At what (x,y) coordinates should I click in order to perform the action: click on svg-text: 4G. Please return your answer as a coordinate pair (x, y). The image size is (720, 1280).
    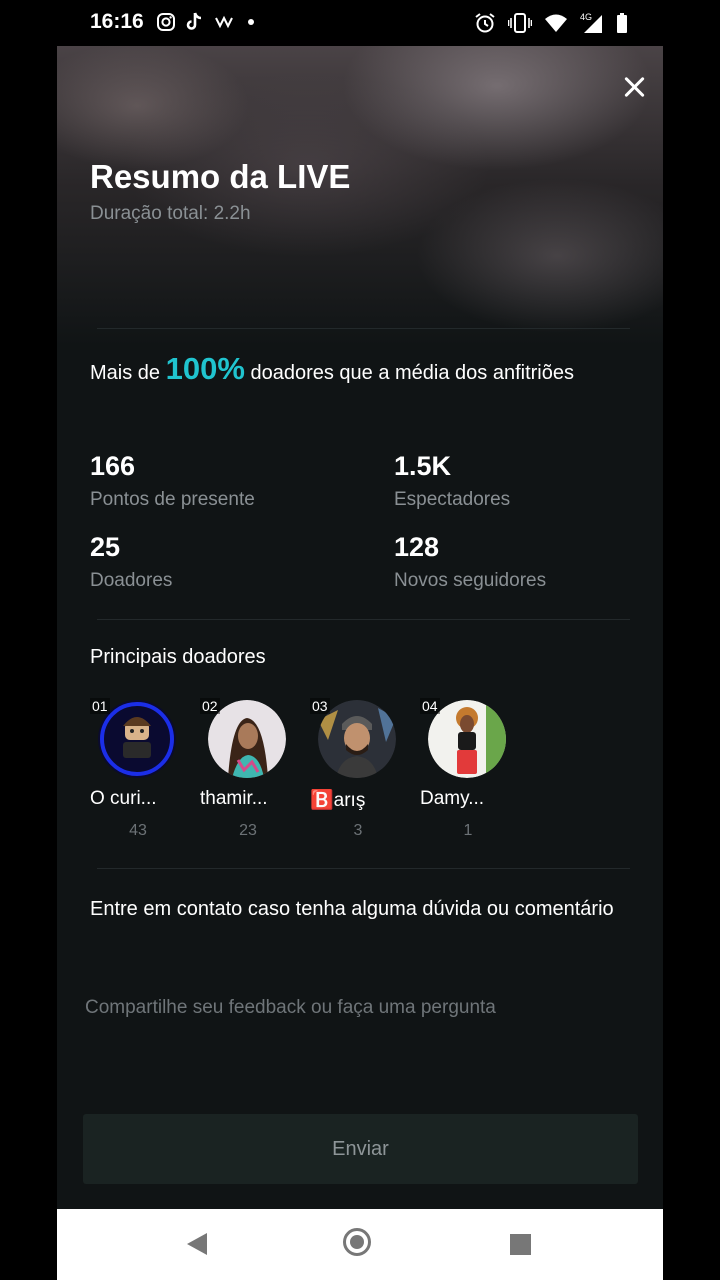
    Looking at the image, I should click on (586, 17).